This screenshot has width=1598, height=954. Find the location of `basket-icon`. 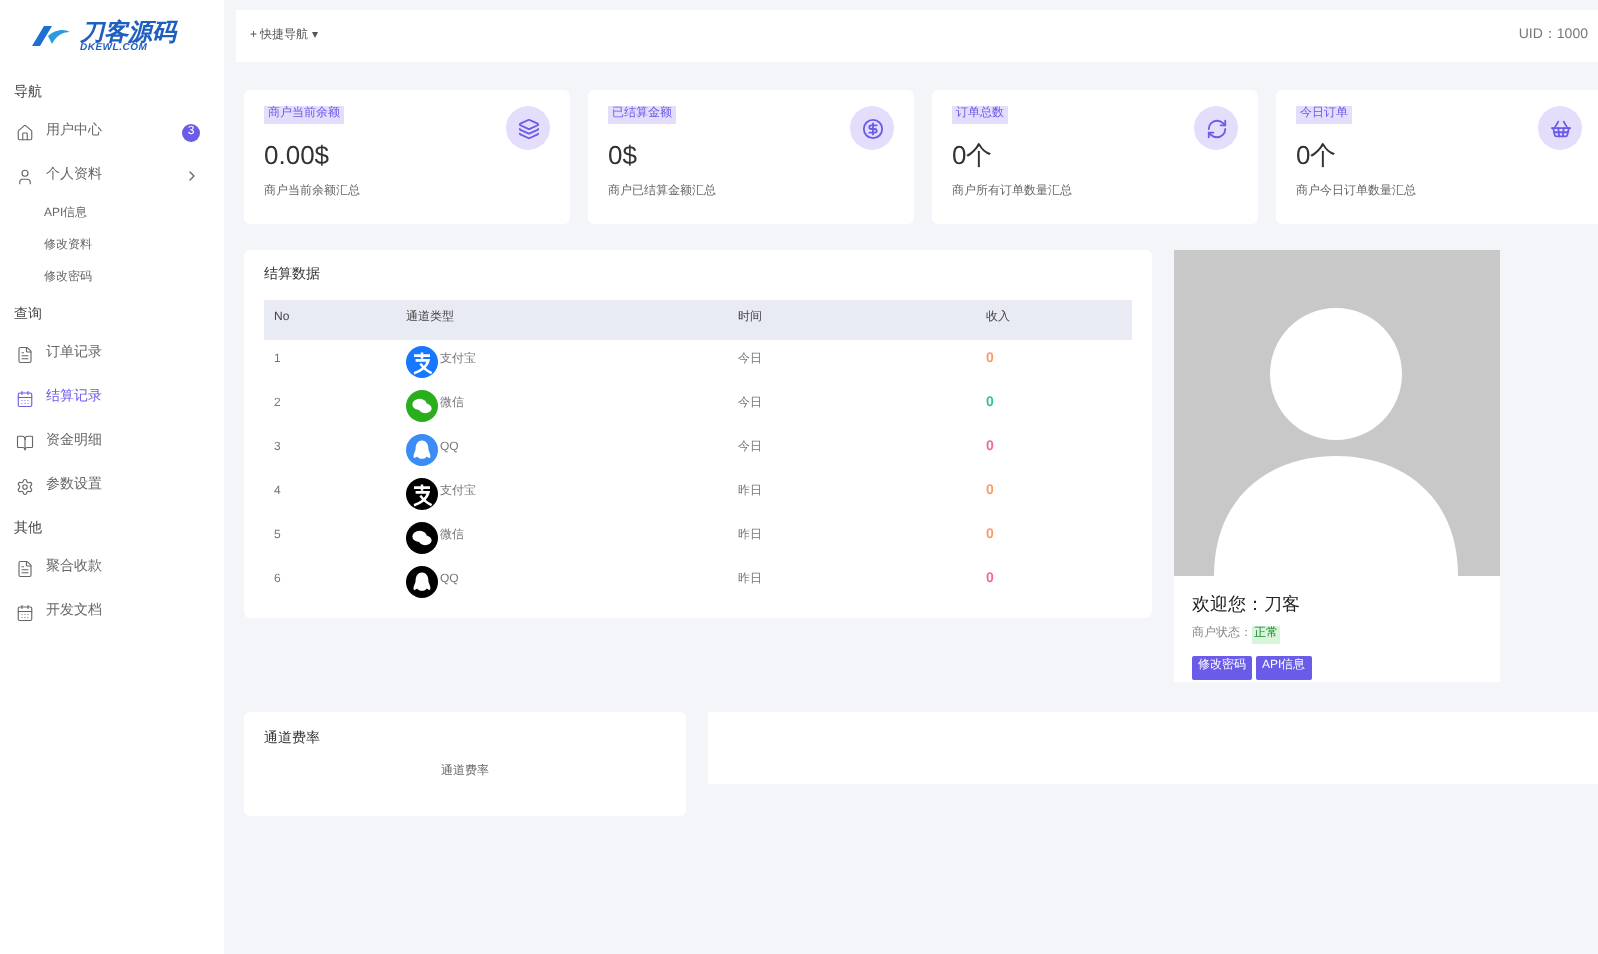

basket-icon is located at coordinates (1560, 128).